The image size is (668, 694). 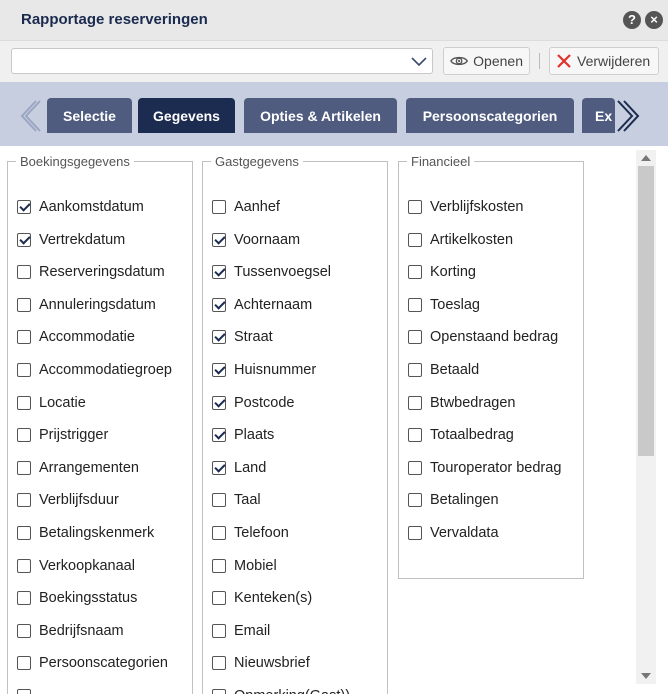 I want to click on checkbox-item: Huisnummer, so click(x=264, y=370).